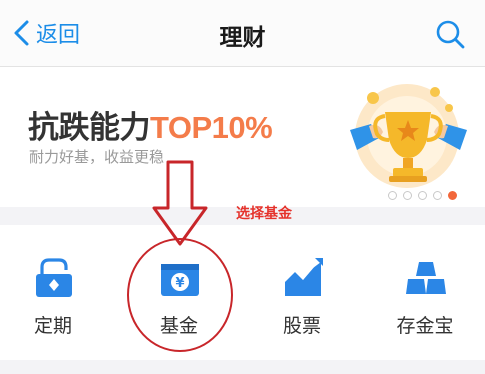 The image size is (485, 374). Describe the element at coordinates (53, 301) in the screenshot. I see `menu-item-deposit: 定期` at that location.